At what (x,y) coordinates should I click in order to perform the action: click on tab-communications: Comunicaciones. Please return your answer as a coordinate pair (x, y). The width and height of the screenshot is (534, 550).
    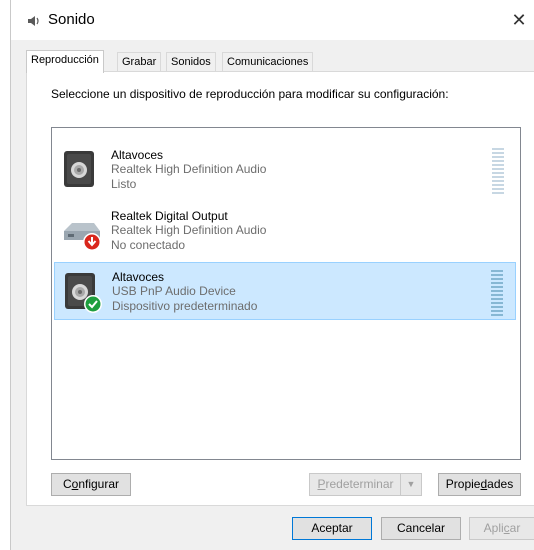
    Looking at the image, I should click on (268, 62).